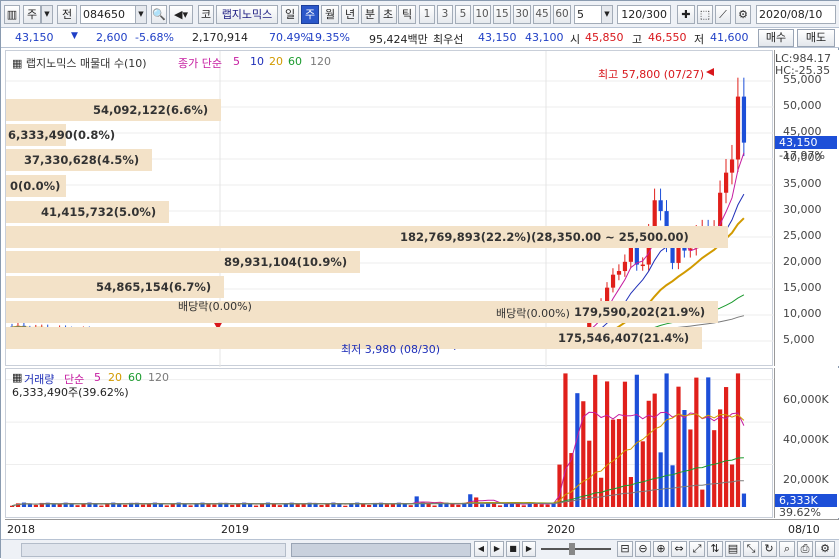 Image resolution: width=839 pixels, height=559 pixels. Describe the element at coordinates (350, 14) in the screenshot. I see `period-year: 년` at that location.